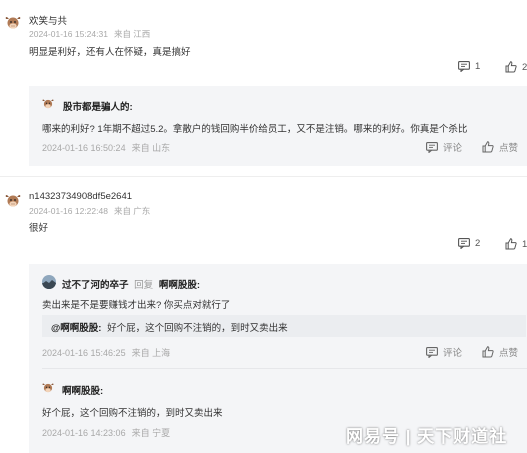  What do you see at coordinates (179, 285) in the screenshot?
I see `reply-target-username: 啊啊股股:` at bounding box center [179, 285].